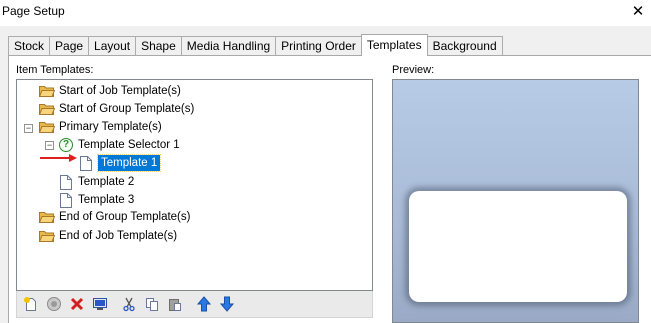  What do you see at coordinates (129, 163) in the screenshot?
I see `tree-item-label-selected: Template 1` at bounding box center [129, 163].